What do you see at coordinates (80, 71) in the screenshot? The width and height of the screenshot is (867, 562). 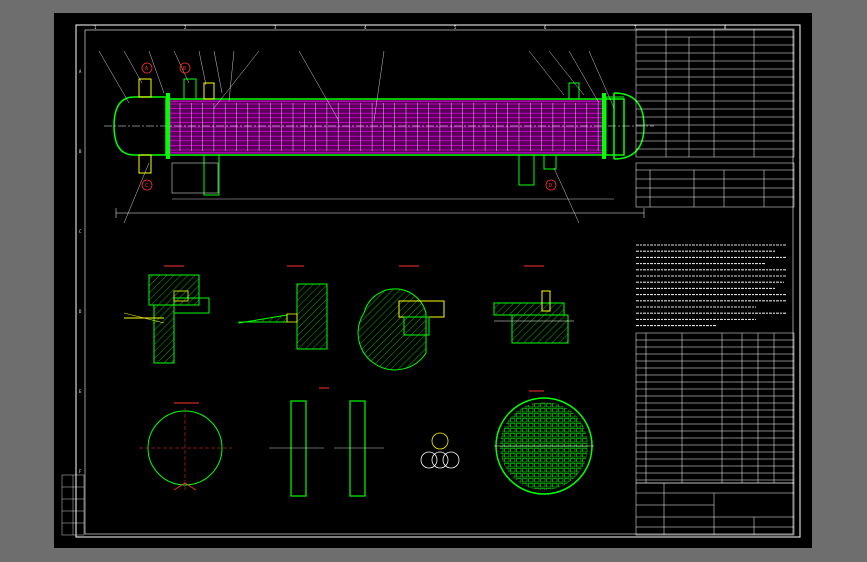 I see `row-mark: A` at bounding box center [80, 71].